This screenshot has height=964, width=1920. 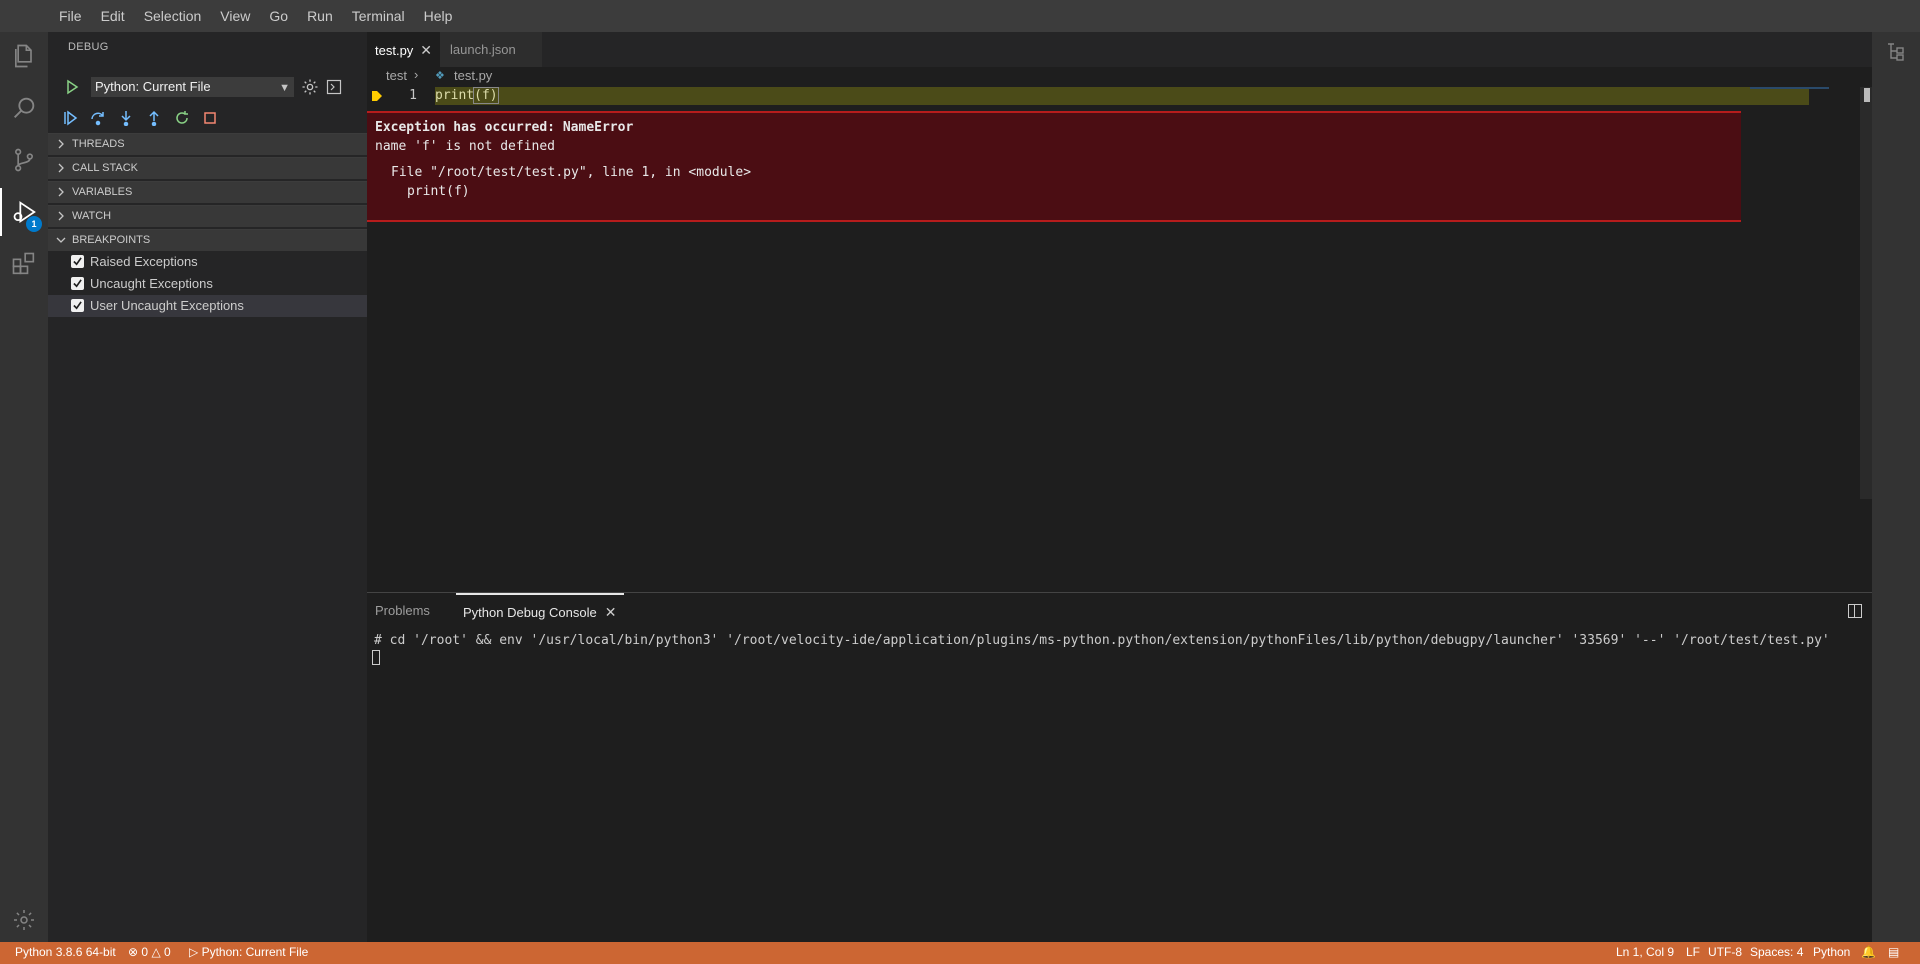 I want to click on breadcrumb: test › ❖ test.py, so click(x=1067, y=77).